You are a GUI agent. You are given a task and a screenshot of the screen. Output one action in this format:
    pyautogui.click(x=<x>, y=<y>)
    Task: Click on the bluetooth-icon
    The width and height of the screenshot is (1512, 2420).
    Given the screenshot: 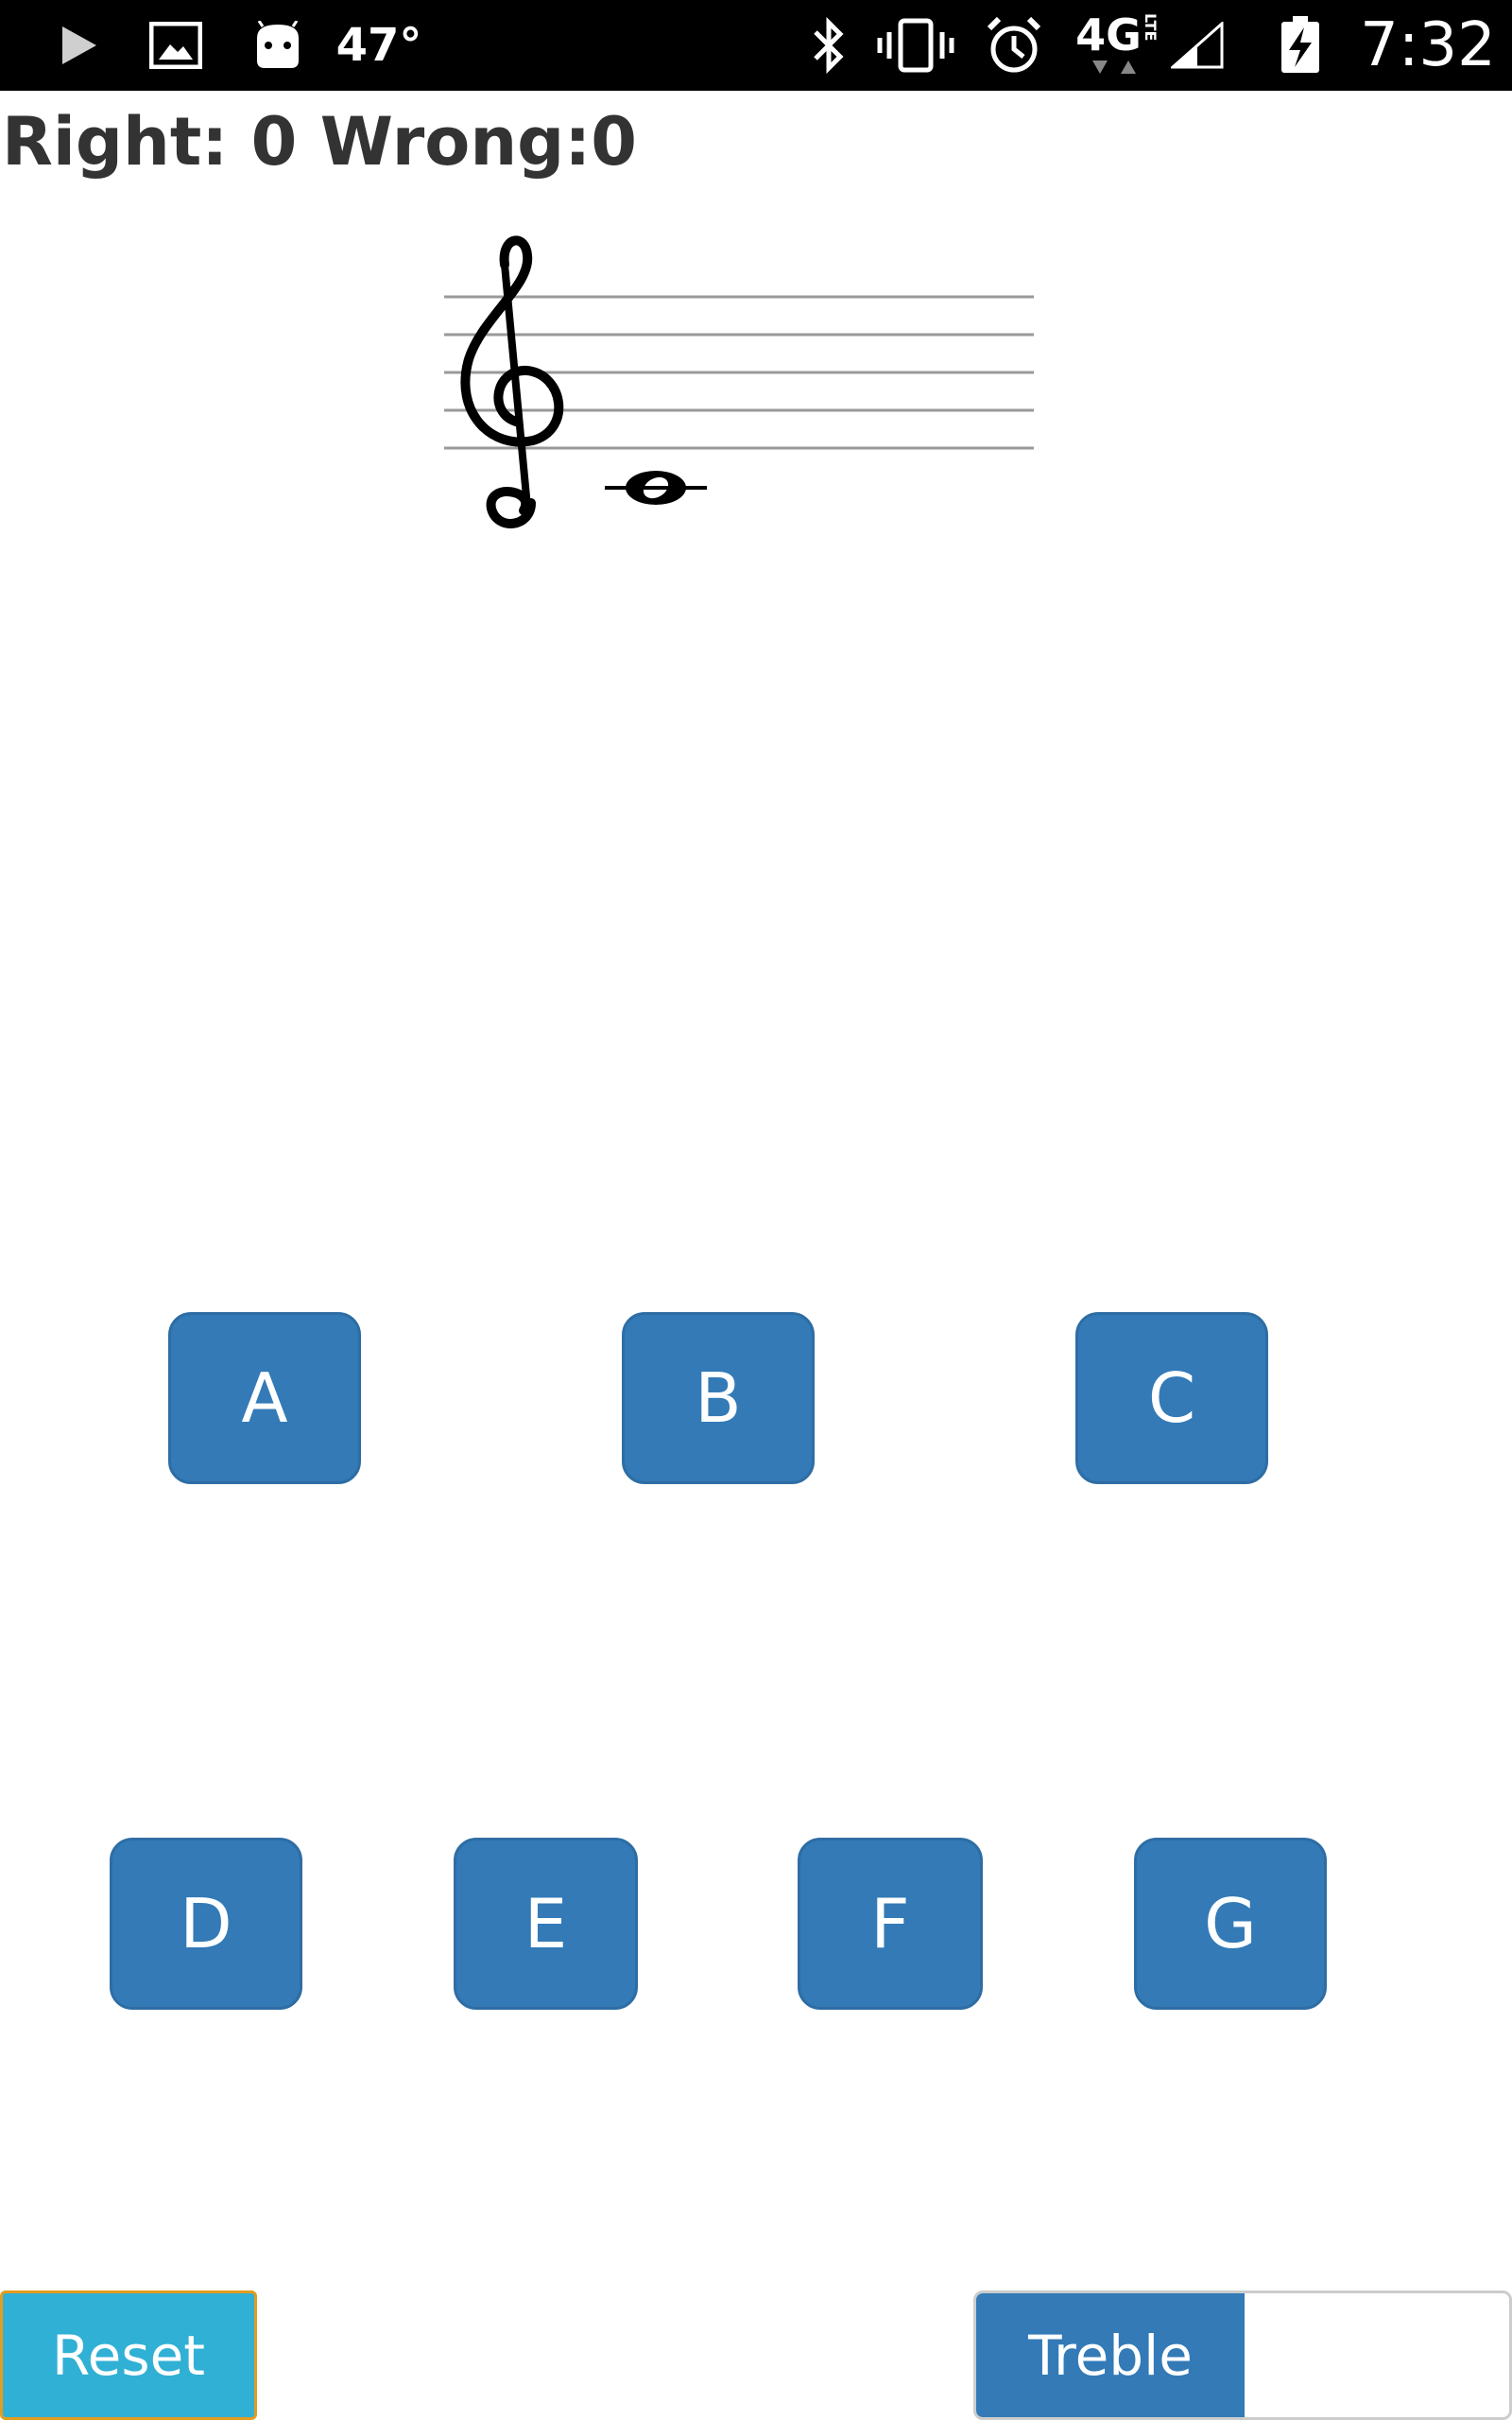 What is the action you would take?
    pyautogui.click(x=828, y=45)
    